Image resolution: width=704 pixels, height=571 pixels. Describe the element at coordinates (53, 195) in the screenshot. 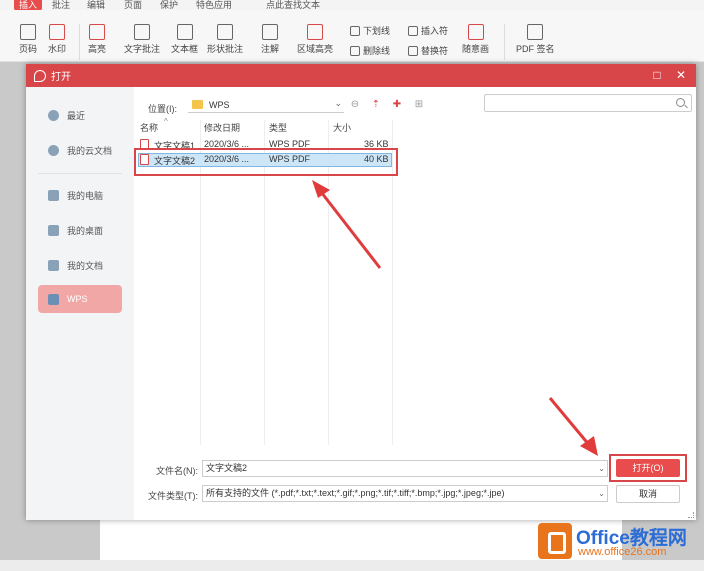

I see `computer-icon` at that location.